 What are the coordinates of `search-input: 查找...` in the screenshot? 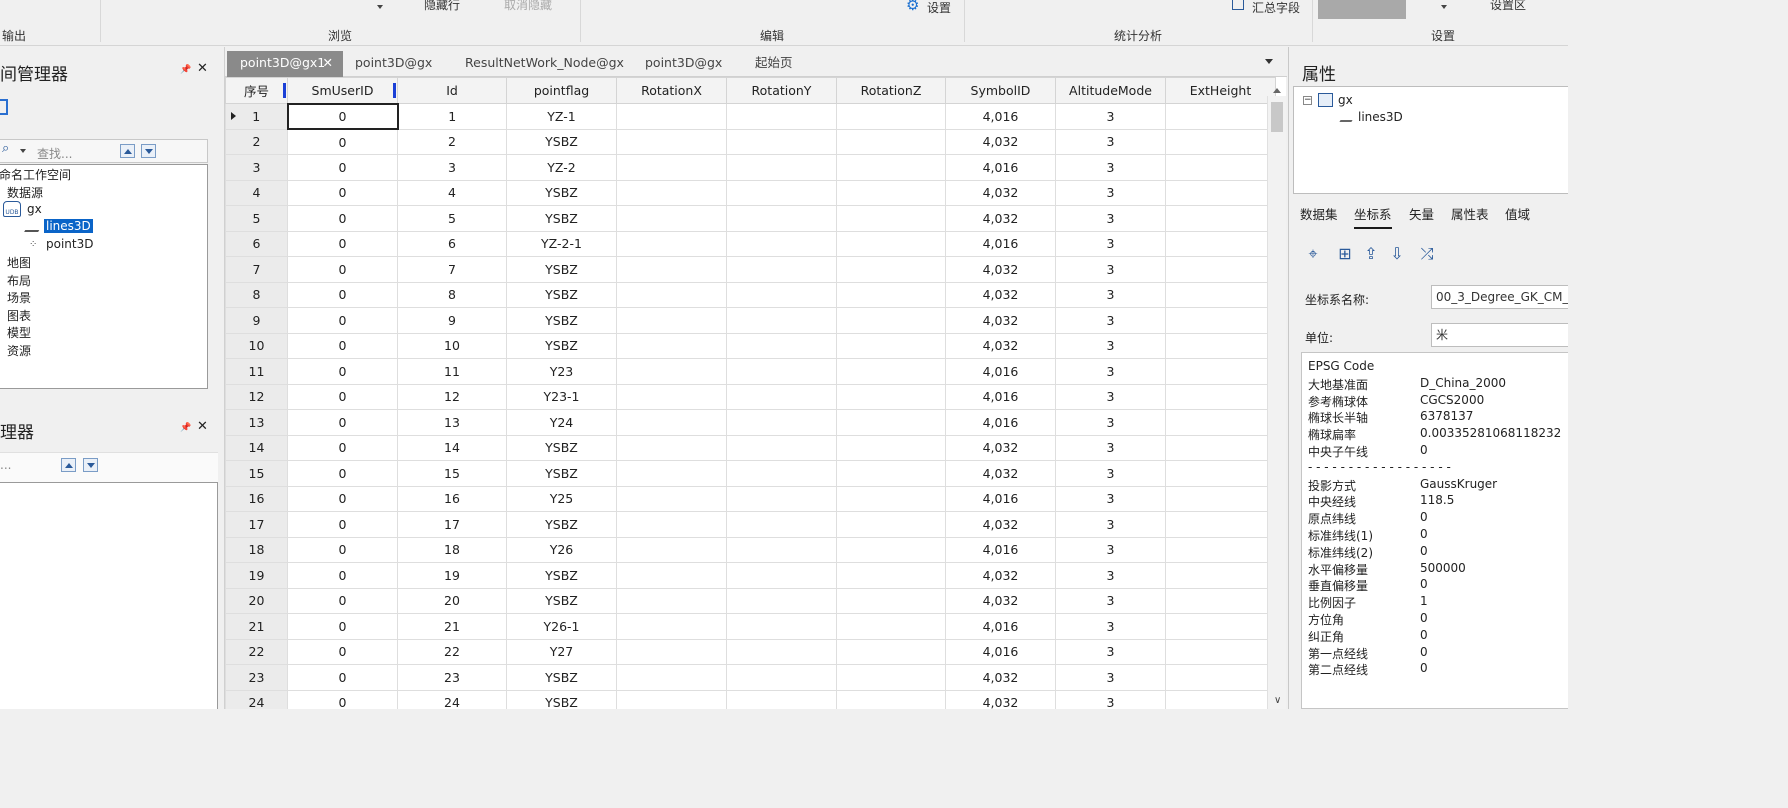 It's located at (54, 153).